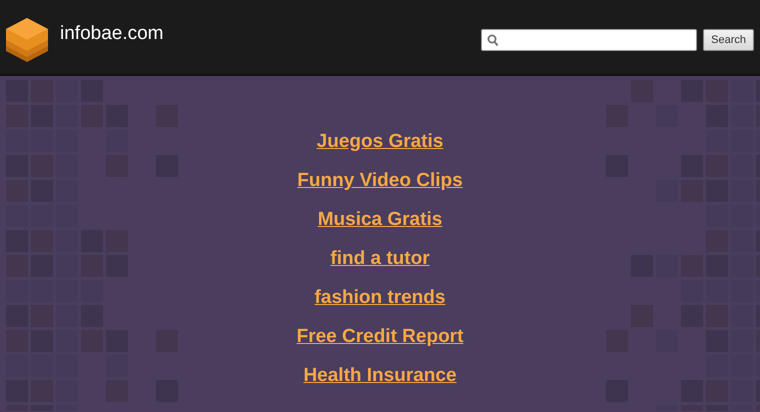 Image resolution: width=760 pixels, height=412 pixels. I want to click on search-icon, so click(493, 40).